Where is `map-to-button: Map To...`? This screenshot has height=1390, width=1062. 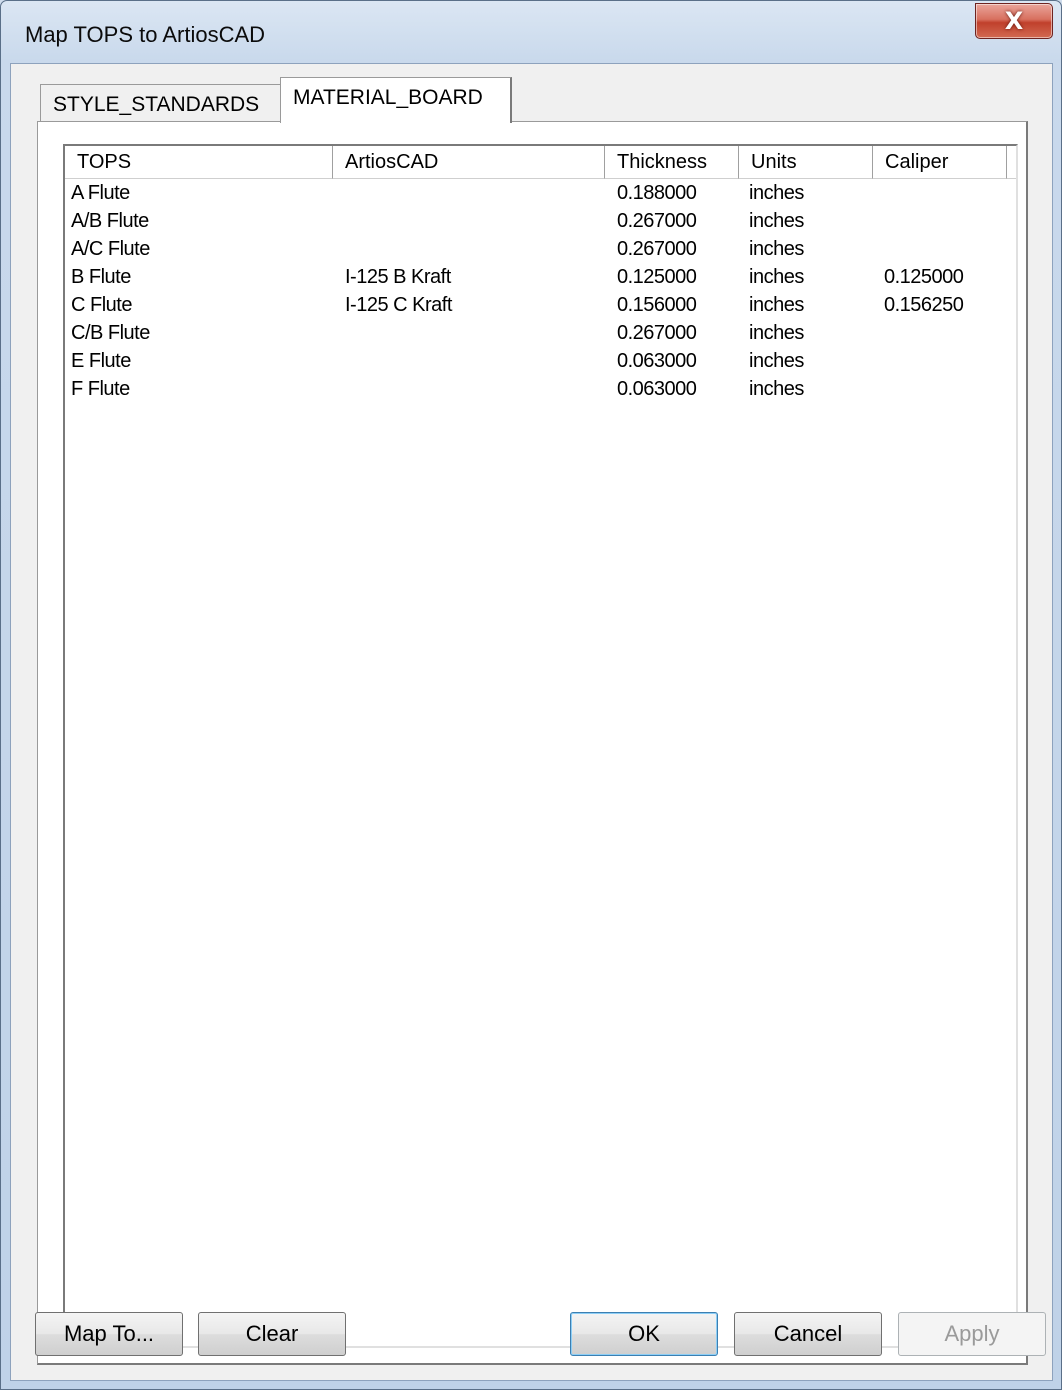 map-to-button: Map To... is located at coordinates (109, 1334).